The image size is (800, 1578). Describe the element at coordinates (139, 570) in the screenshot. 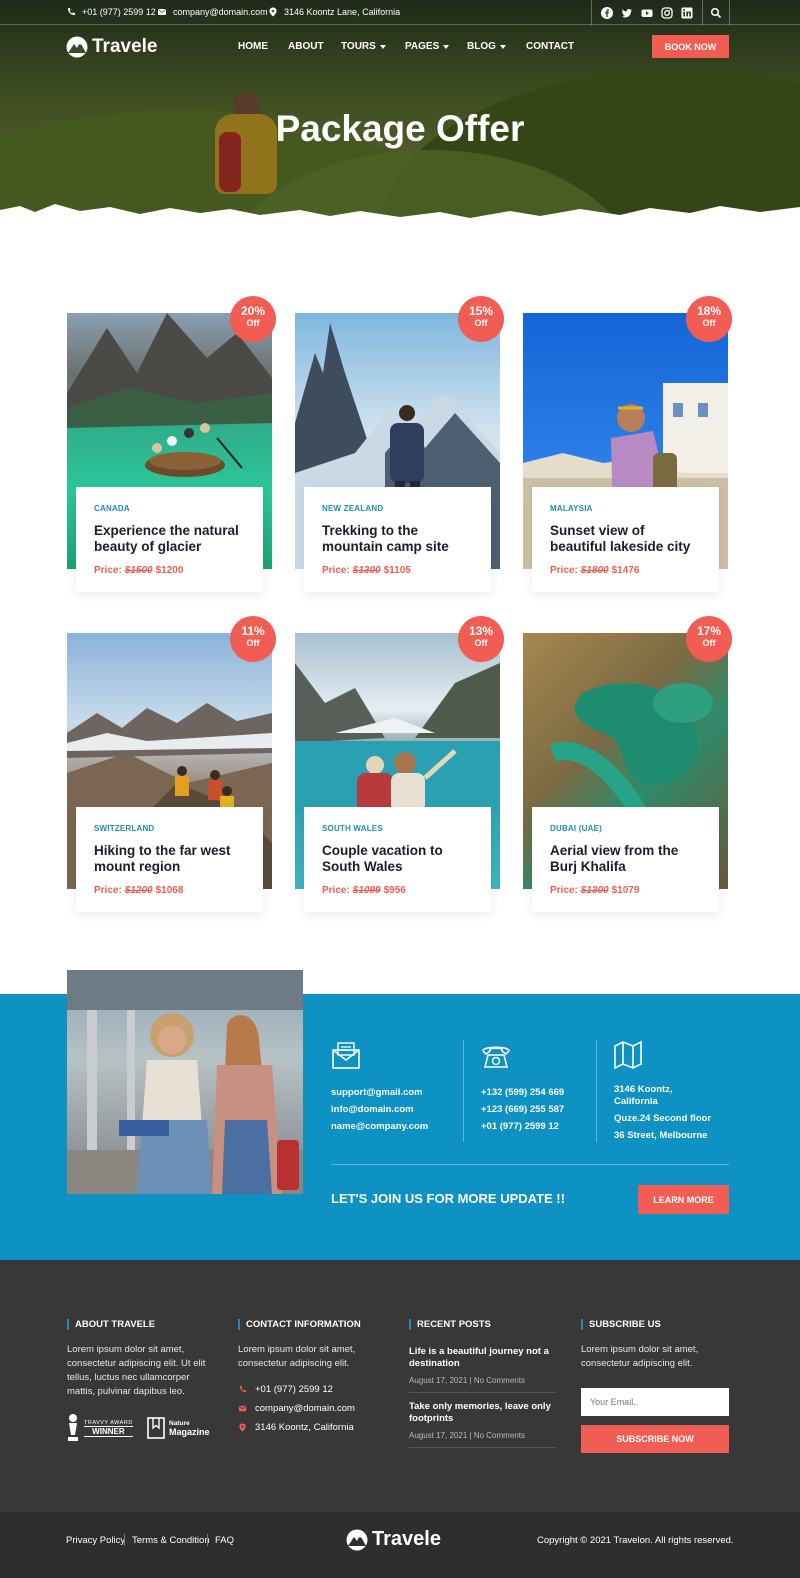

I see `package-price: Price: $1500 $1200` at that location.